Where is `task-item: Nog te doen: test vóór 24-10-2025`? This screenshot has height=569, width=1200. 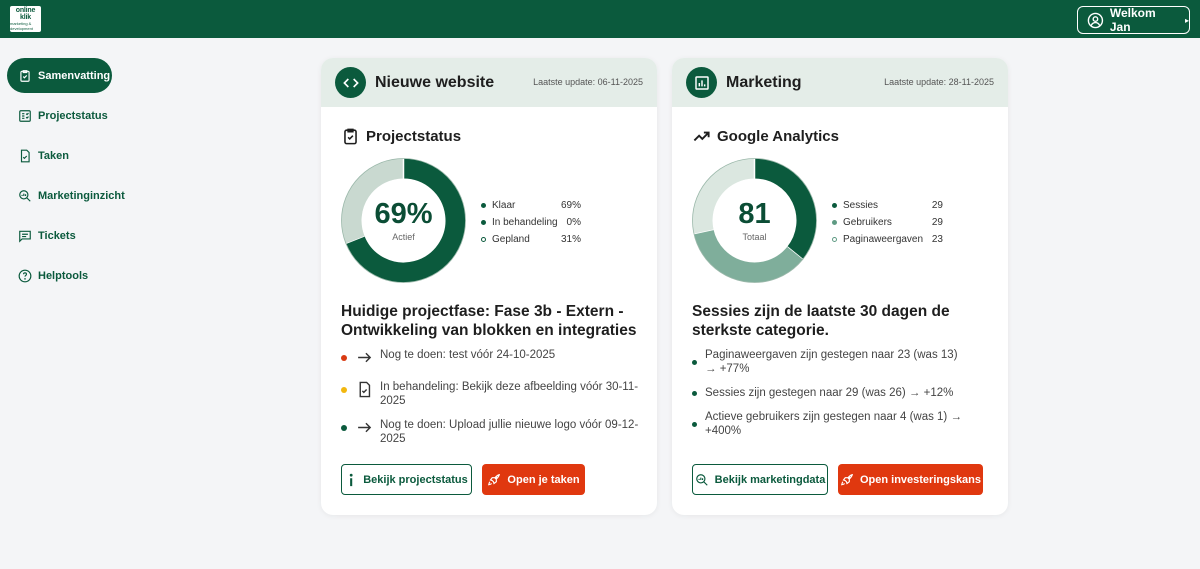 task-item: Nog te doen: test vóór 24-10-2025 is located at coordinates (491, 357).